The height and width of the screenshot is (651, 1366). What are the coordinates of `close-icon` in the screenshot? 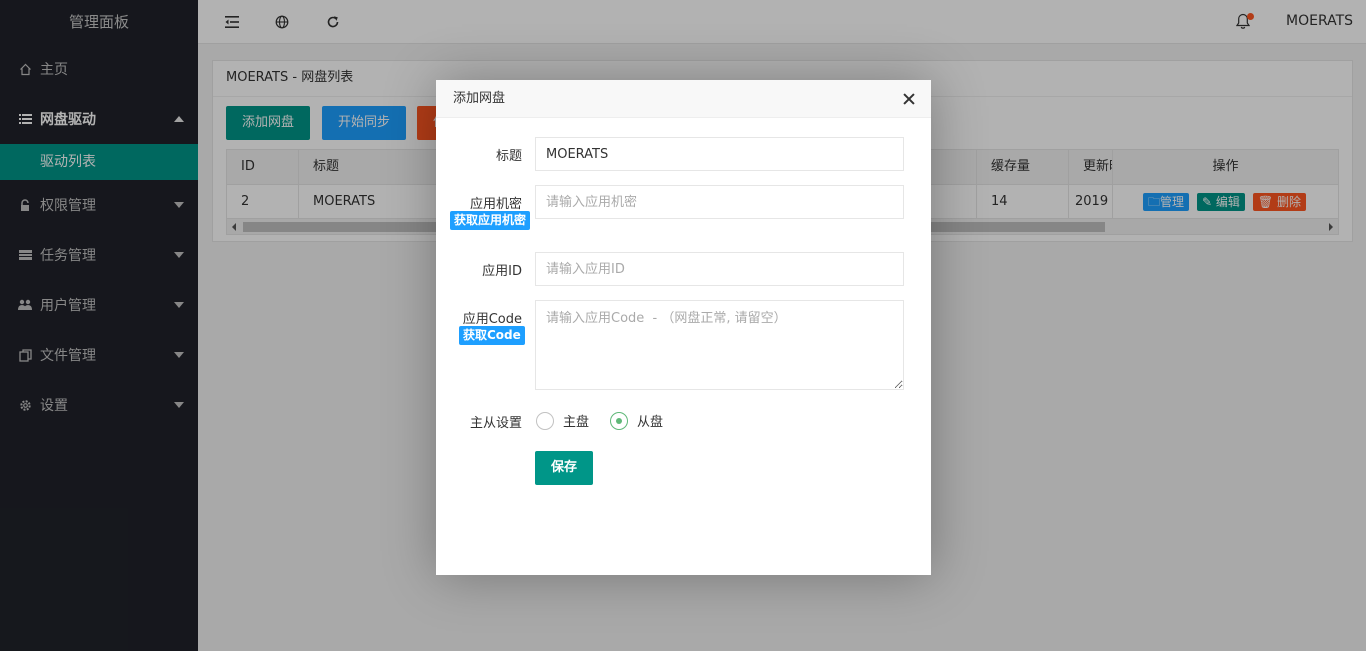 It's located at (909, 99).